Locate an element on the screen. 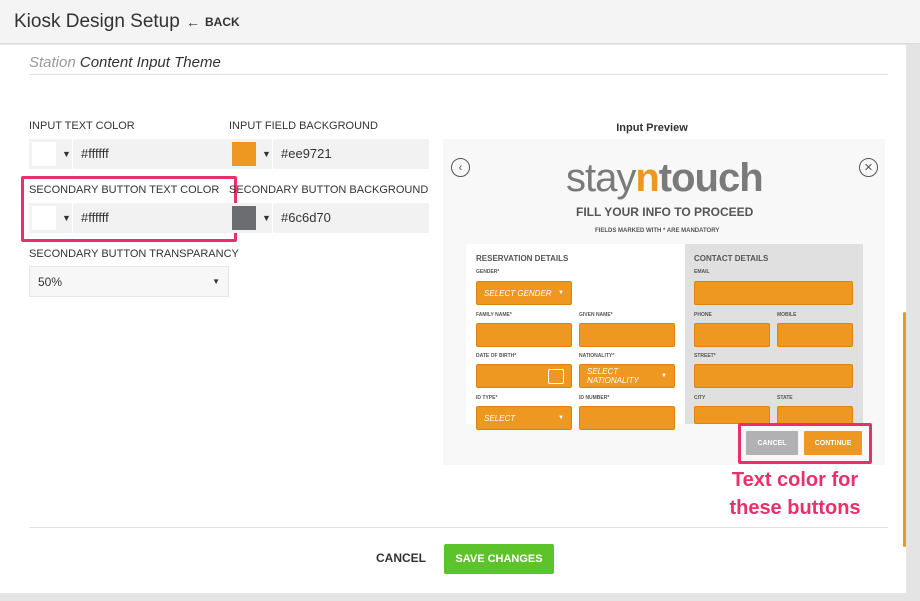 This screenshot has width=920, height=601. id-number-label: ID NUMBER* is located at coordinates (594, 398).